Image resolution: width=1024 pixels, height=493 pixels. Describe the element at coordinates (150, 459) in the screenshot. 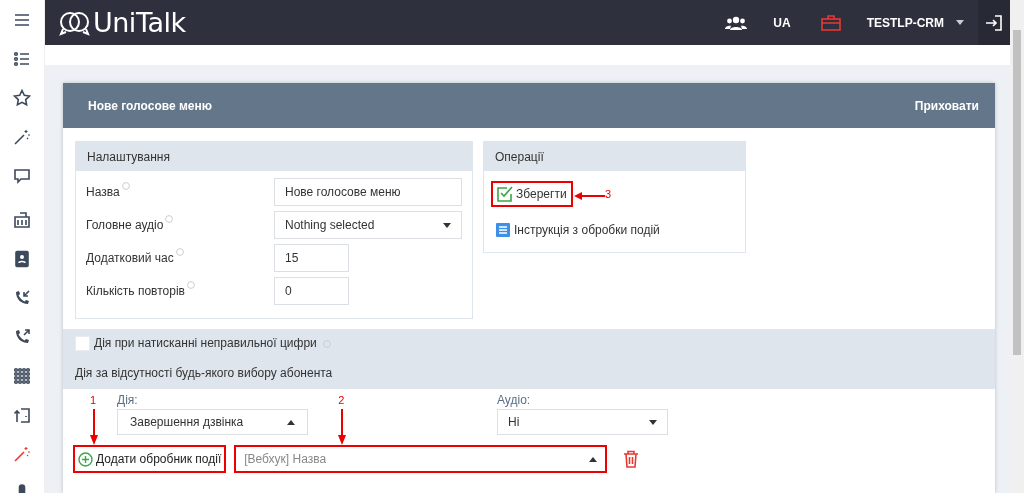

I see `add-handler-button: Додати обробник події` at that location.